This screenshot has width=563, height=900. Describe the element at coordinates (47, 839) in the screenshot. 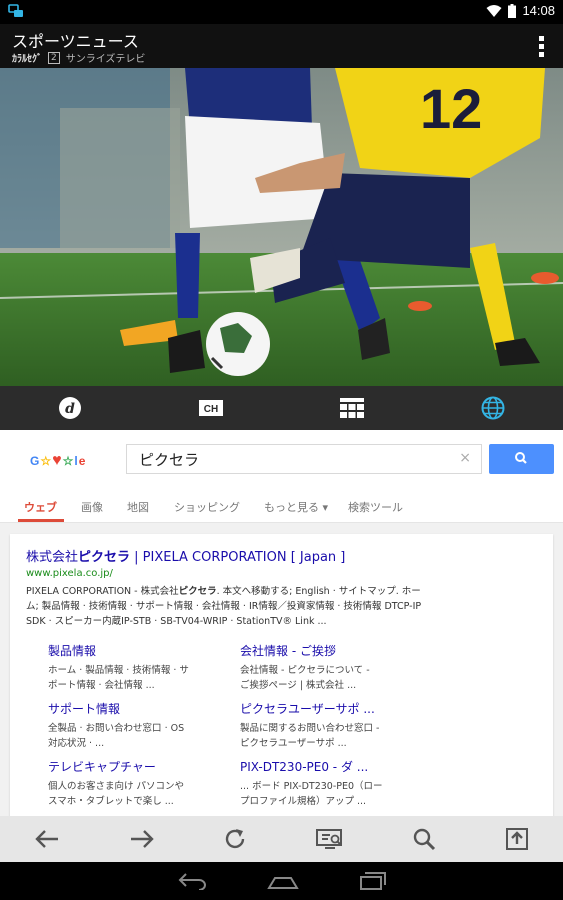

I see `back-arrow-icon` at that location.